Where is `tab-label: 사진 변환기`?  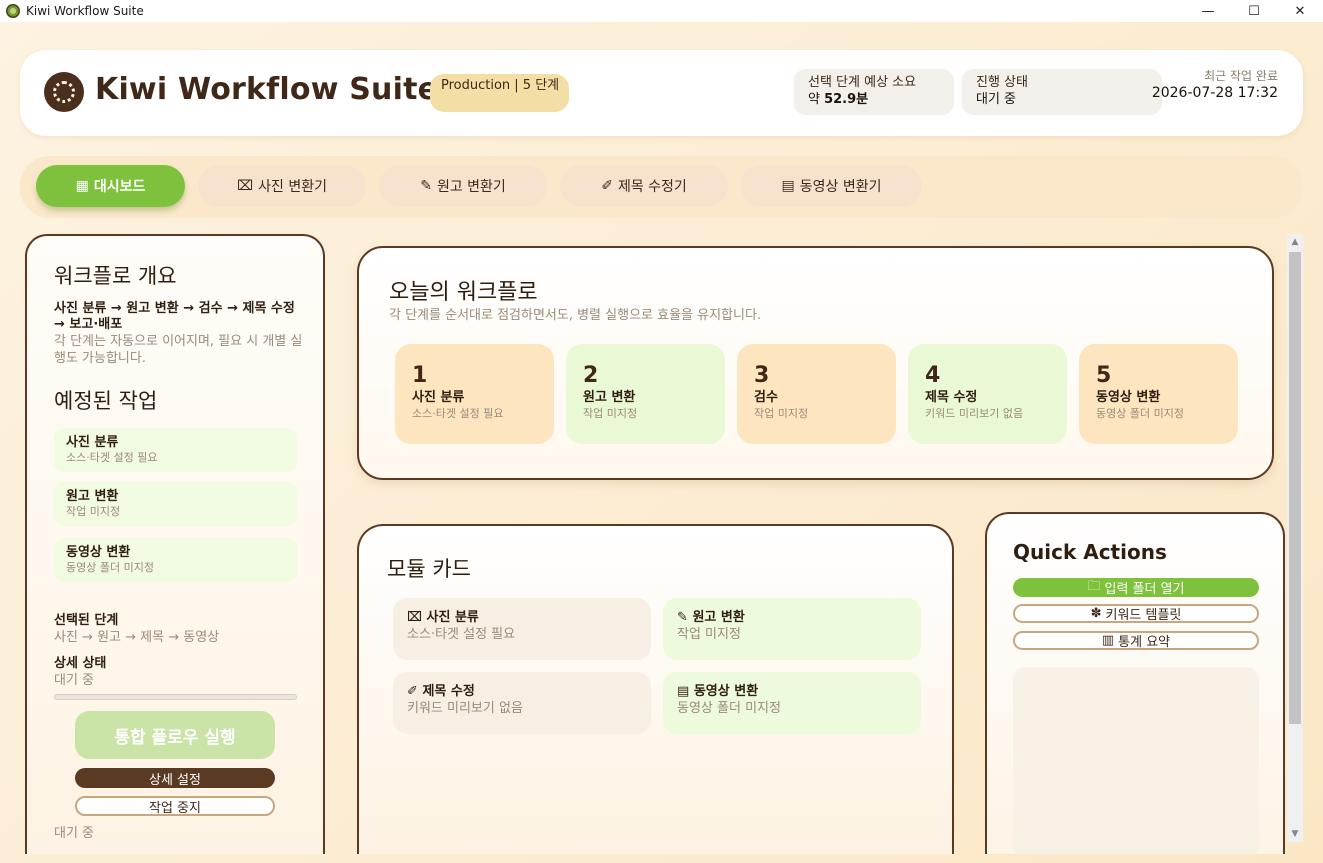
tab-label: 사진 변환기 is located at coordinates (292, 187).